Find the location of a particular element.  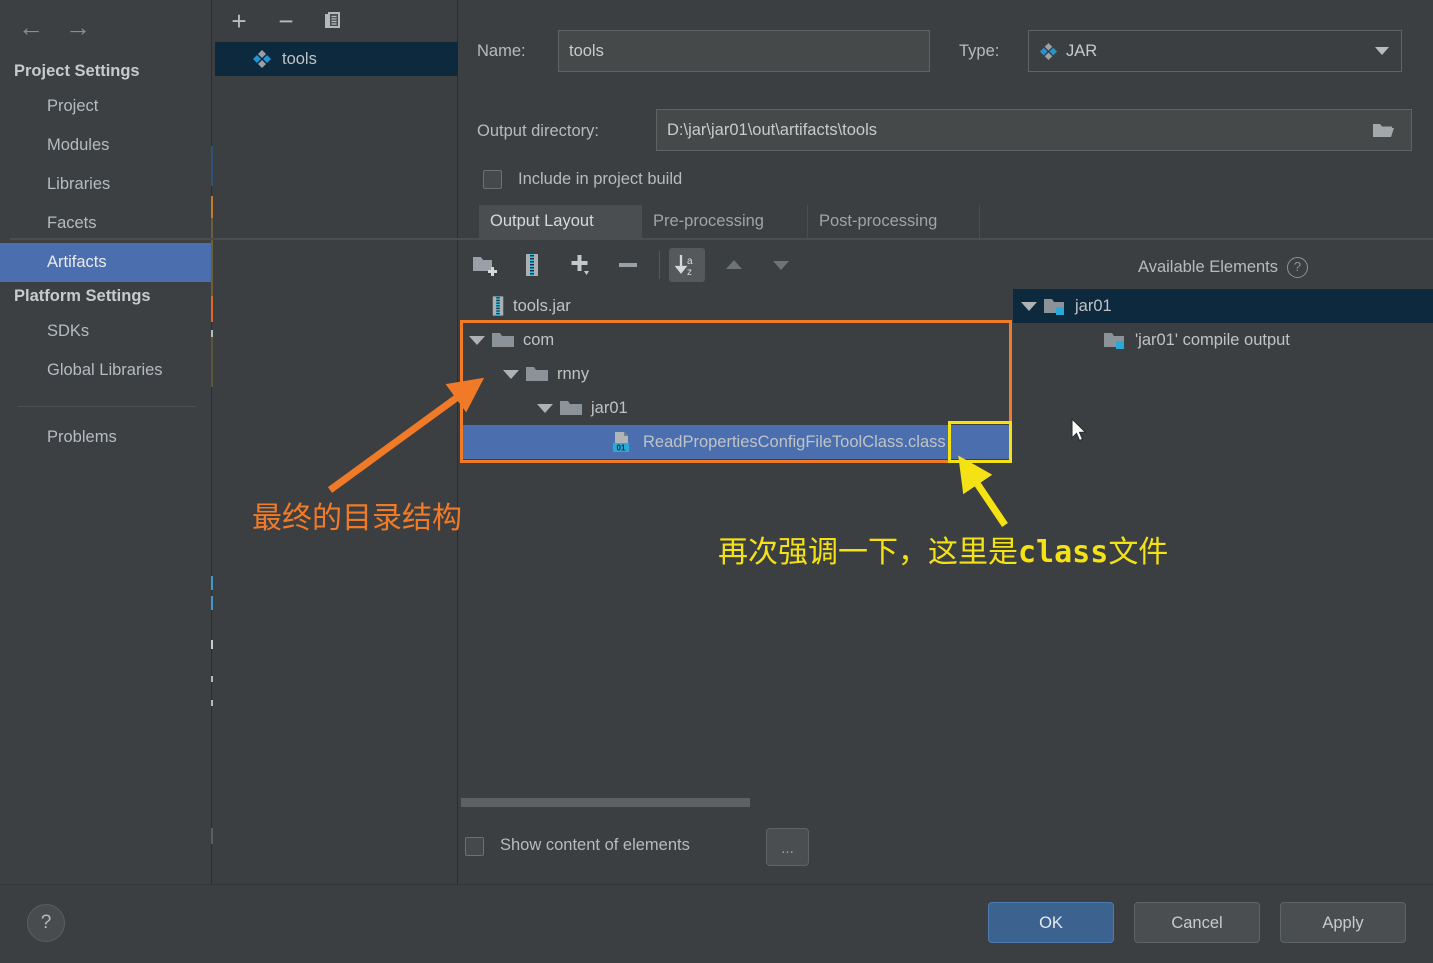

remove-artifact-button: − is located at coordinates (286, 21).